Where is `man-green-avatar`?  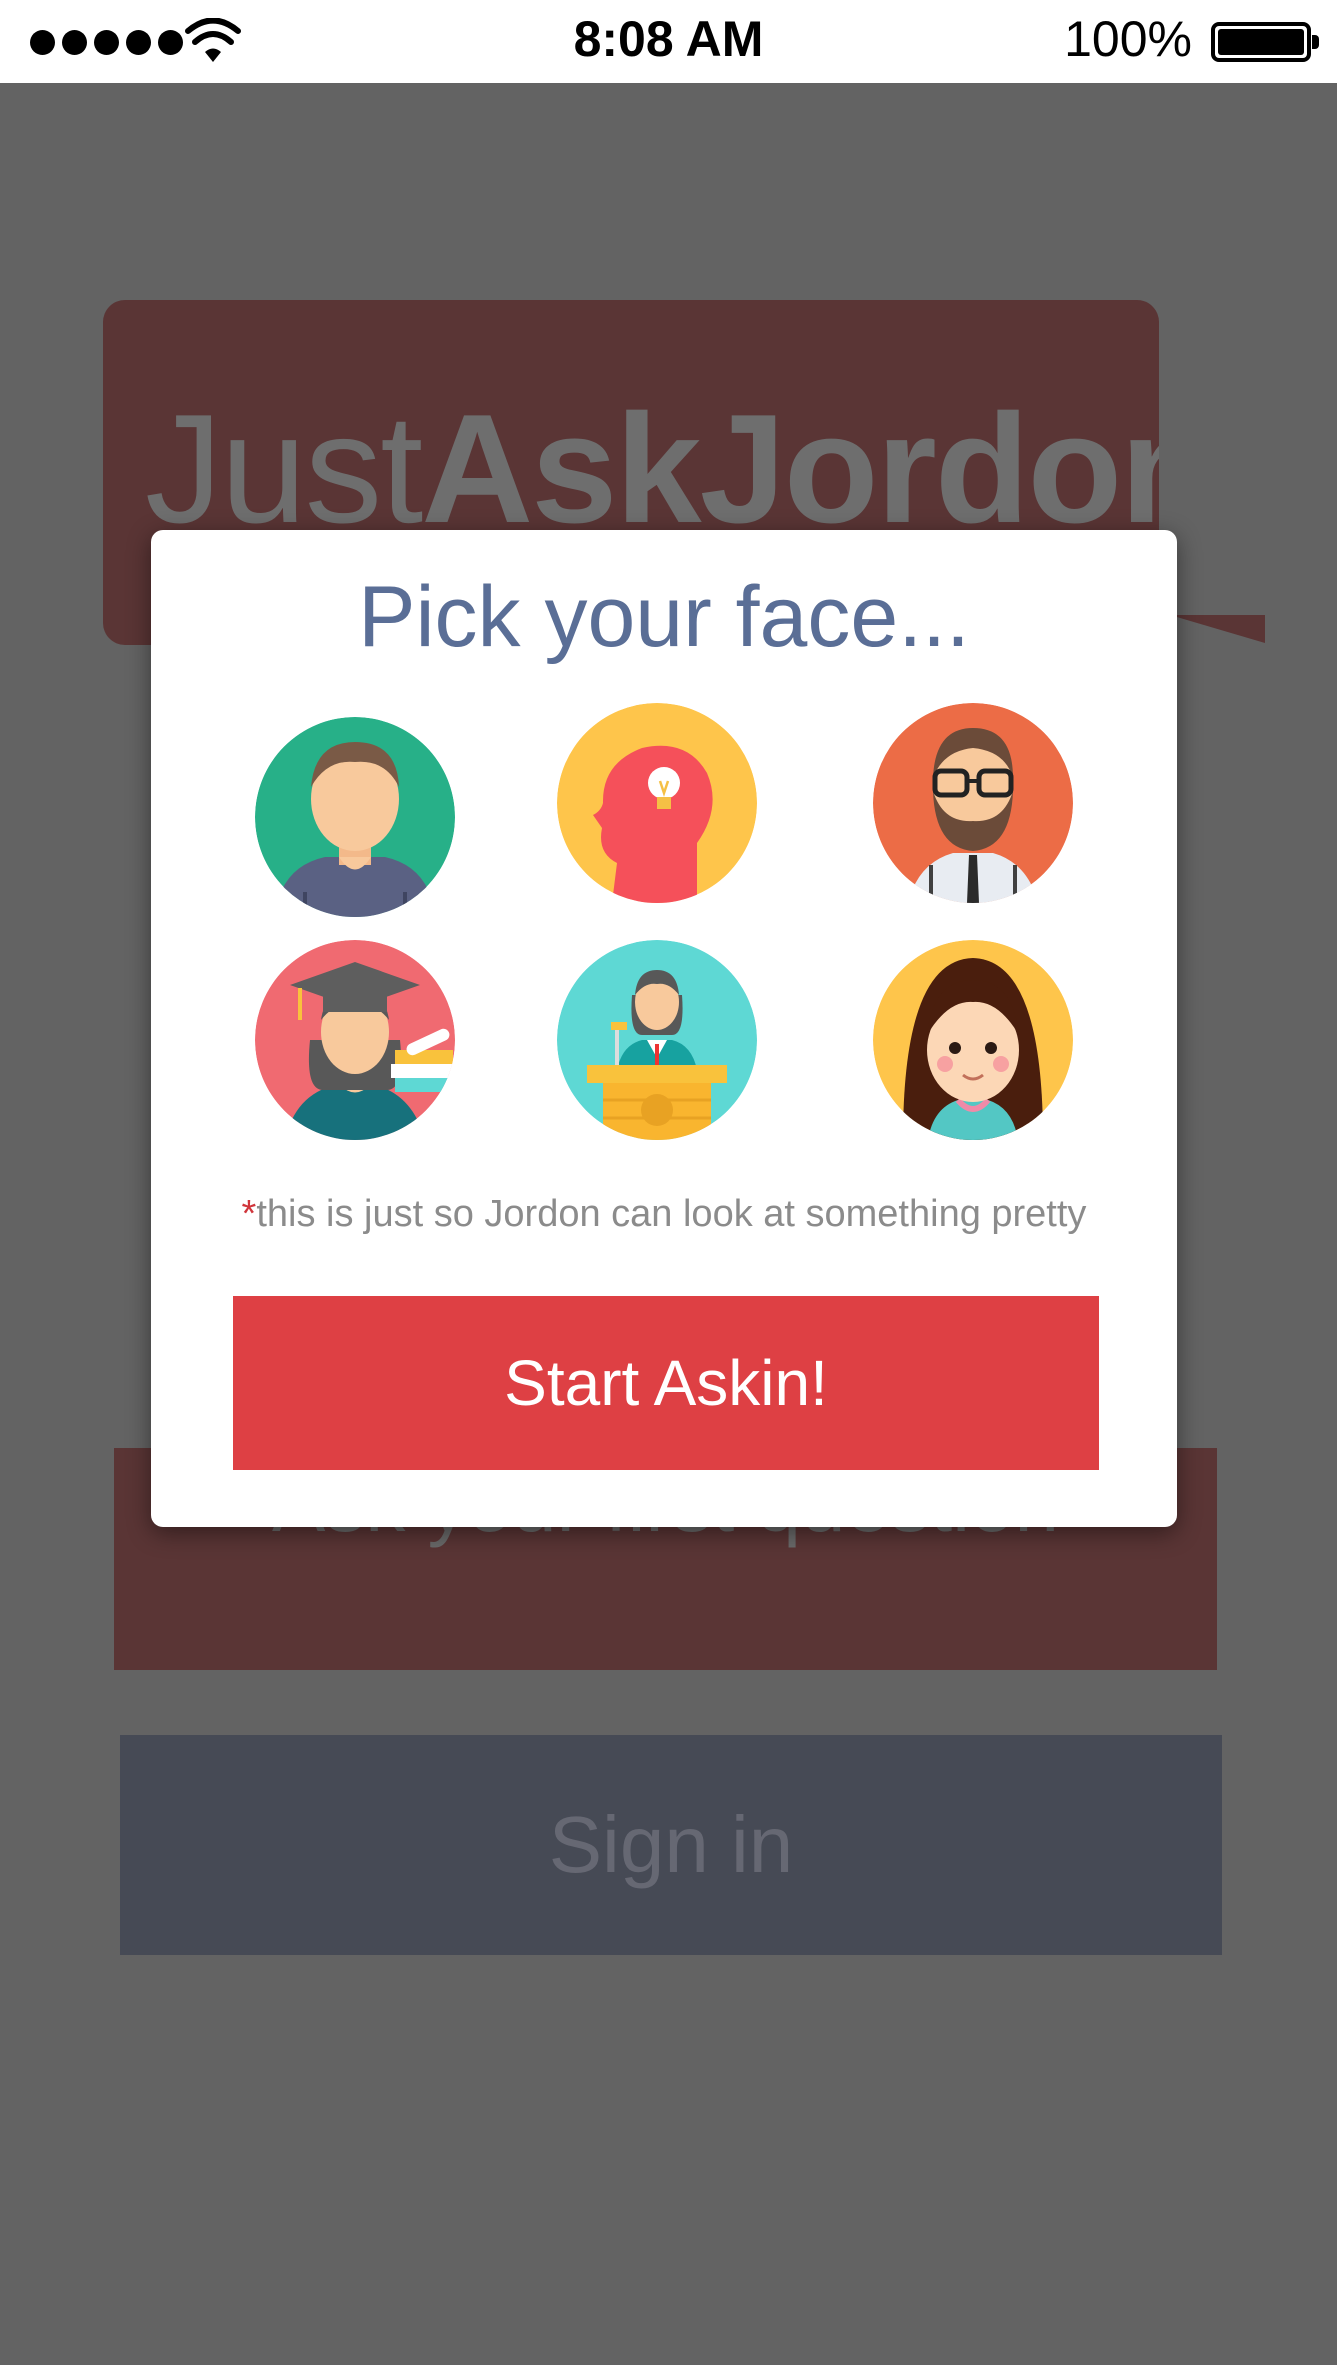
man-green-avatar is located at coordinates (355, 817).